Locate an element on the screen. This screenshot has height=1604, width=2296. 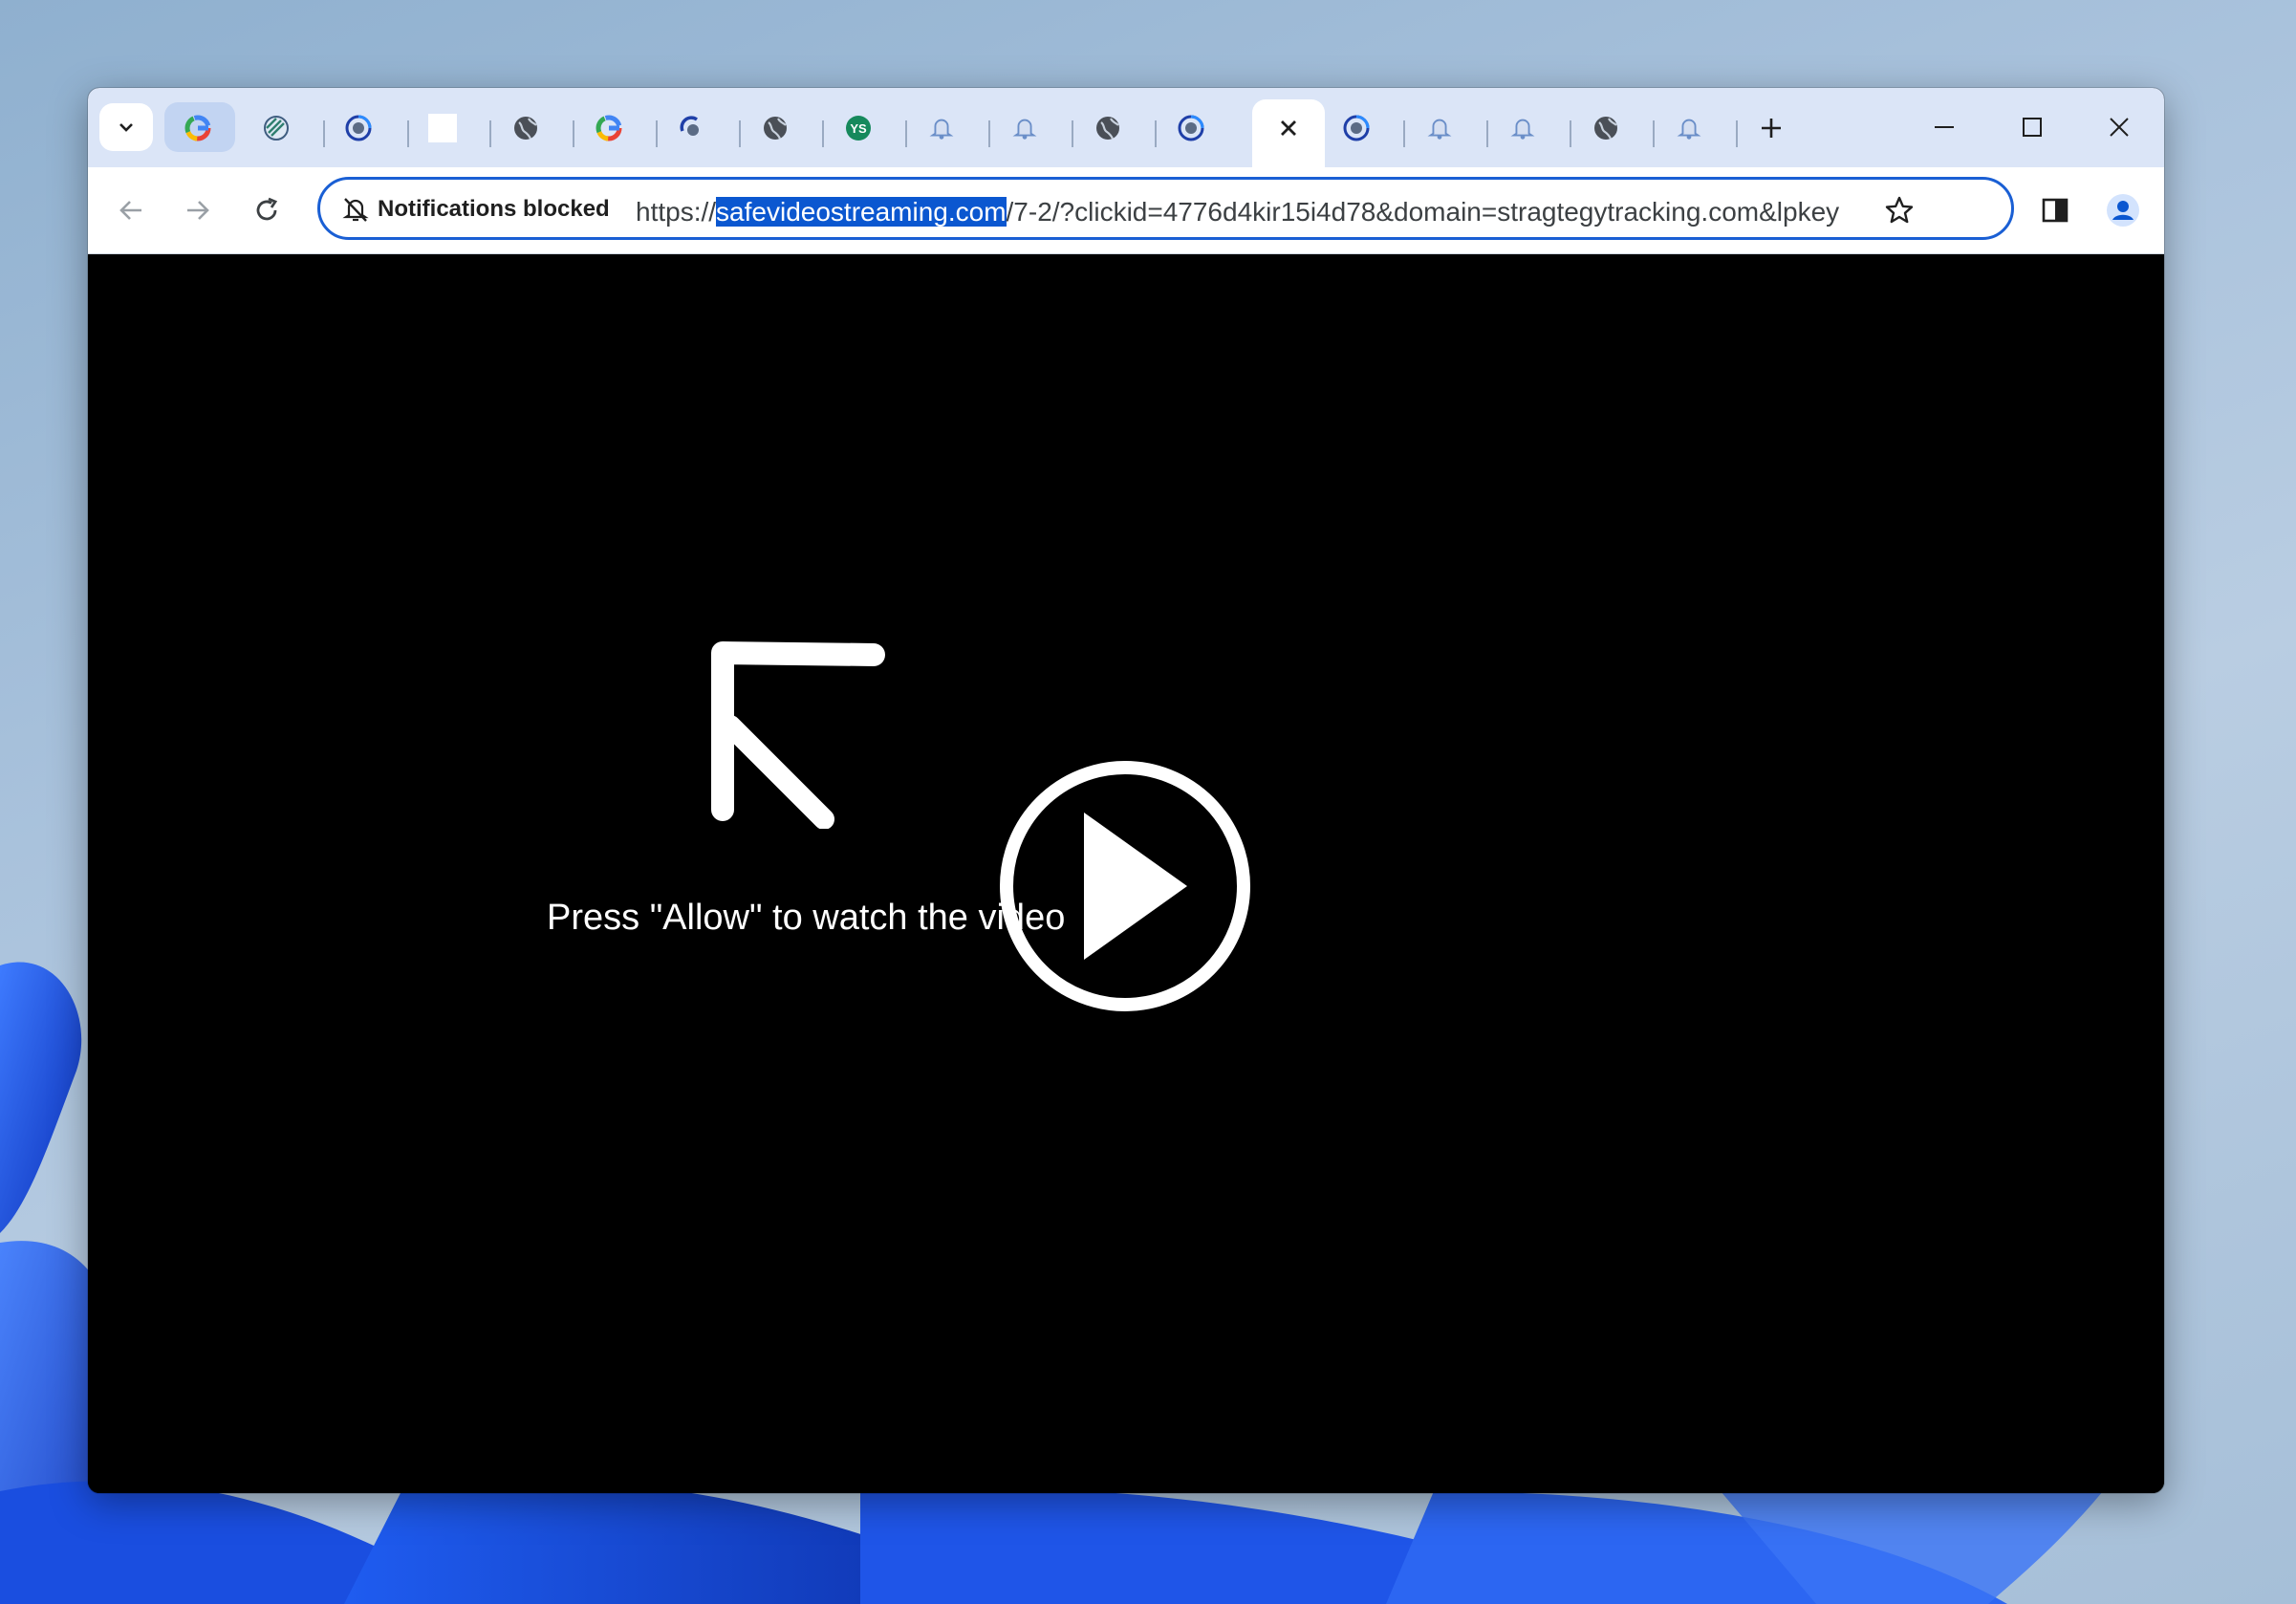
close-window-button is located at coordinates (2119, 127).